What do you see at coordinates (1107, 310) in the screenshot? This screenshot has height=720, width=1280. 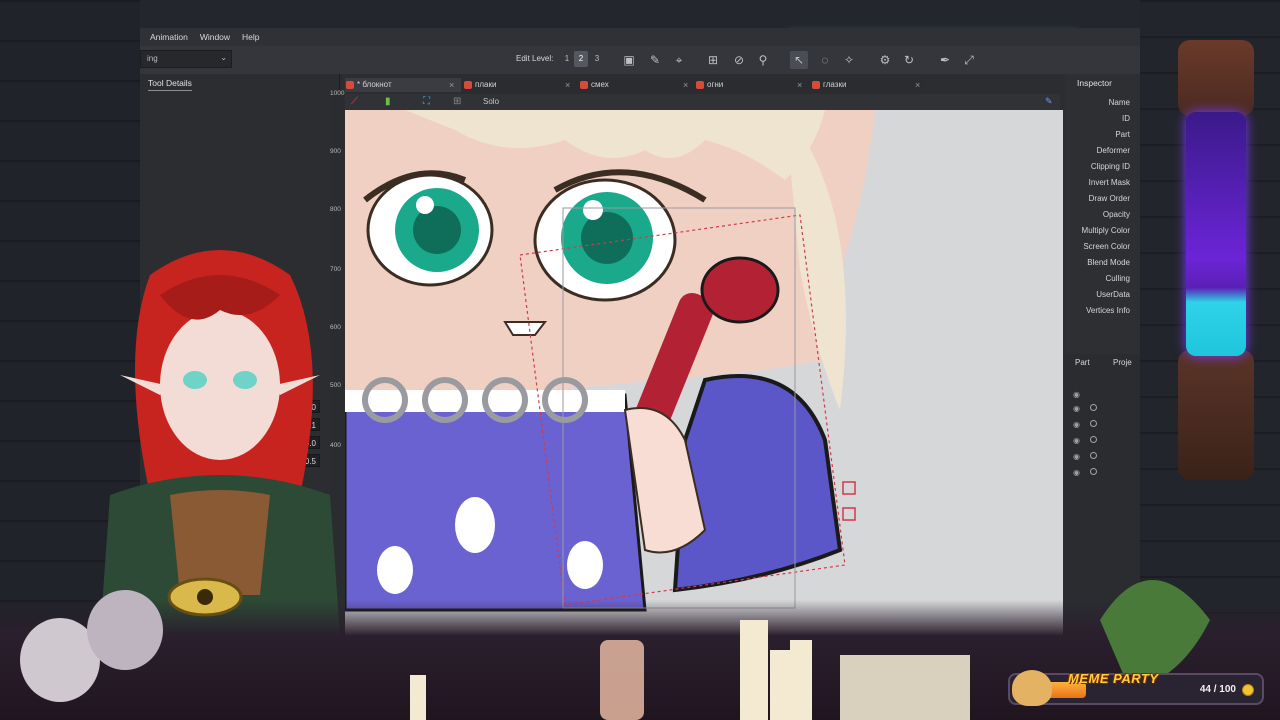 I see `inspector-vertices-info: Vertices Info` at bounding box center [1107, 310].